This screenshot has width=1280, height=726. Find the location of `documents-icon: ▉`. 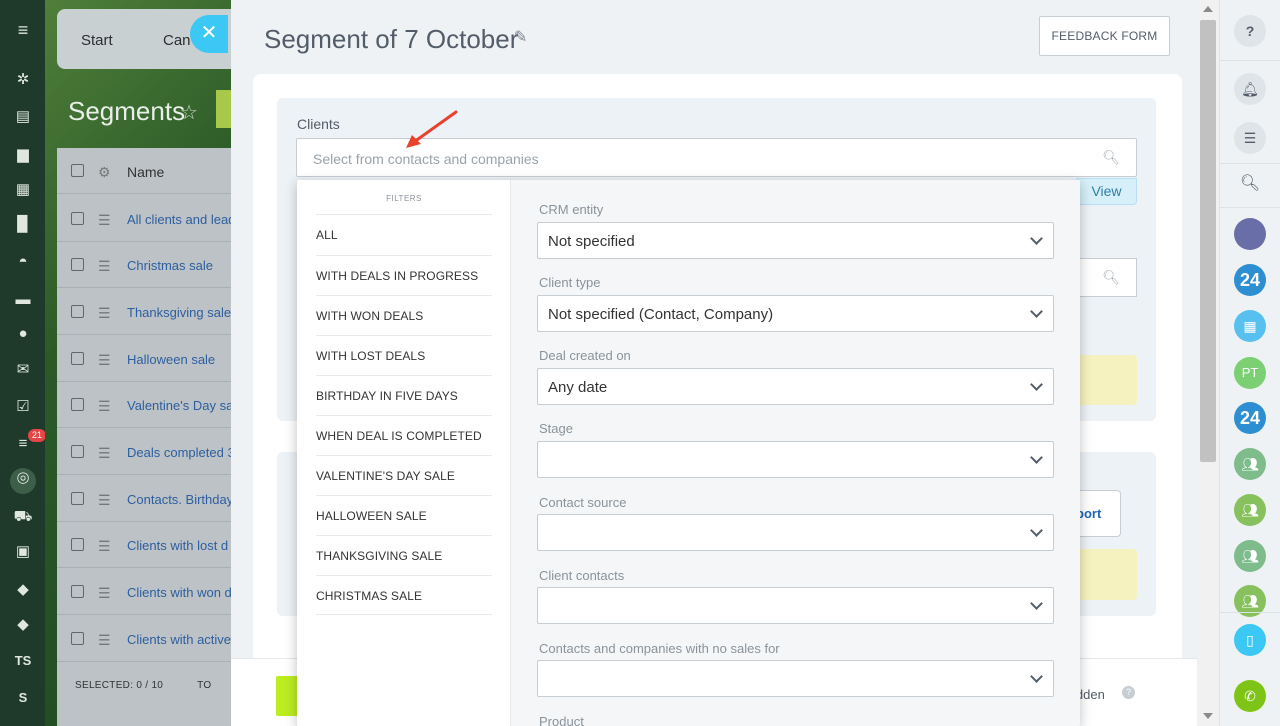

documents-icon: ▉ is located at coordinates (23, 225).